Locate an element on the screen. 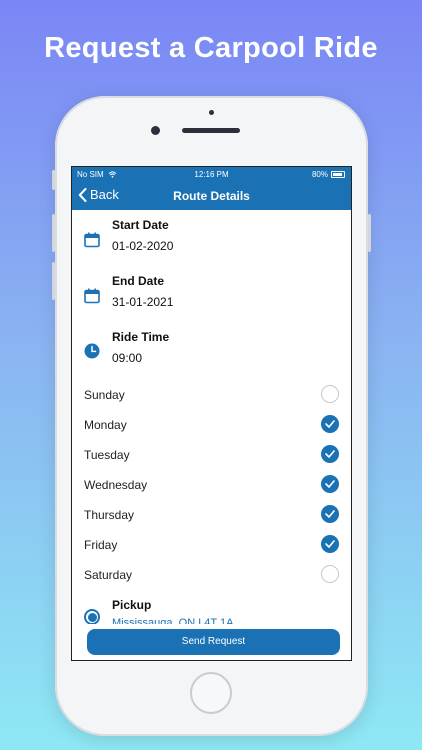 The height and width of the screenshot is (750, 422). end-date-value: 31-01-2021 is located at coordinates (143, 302).